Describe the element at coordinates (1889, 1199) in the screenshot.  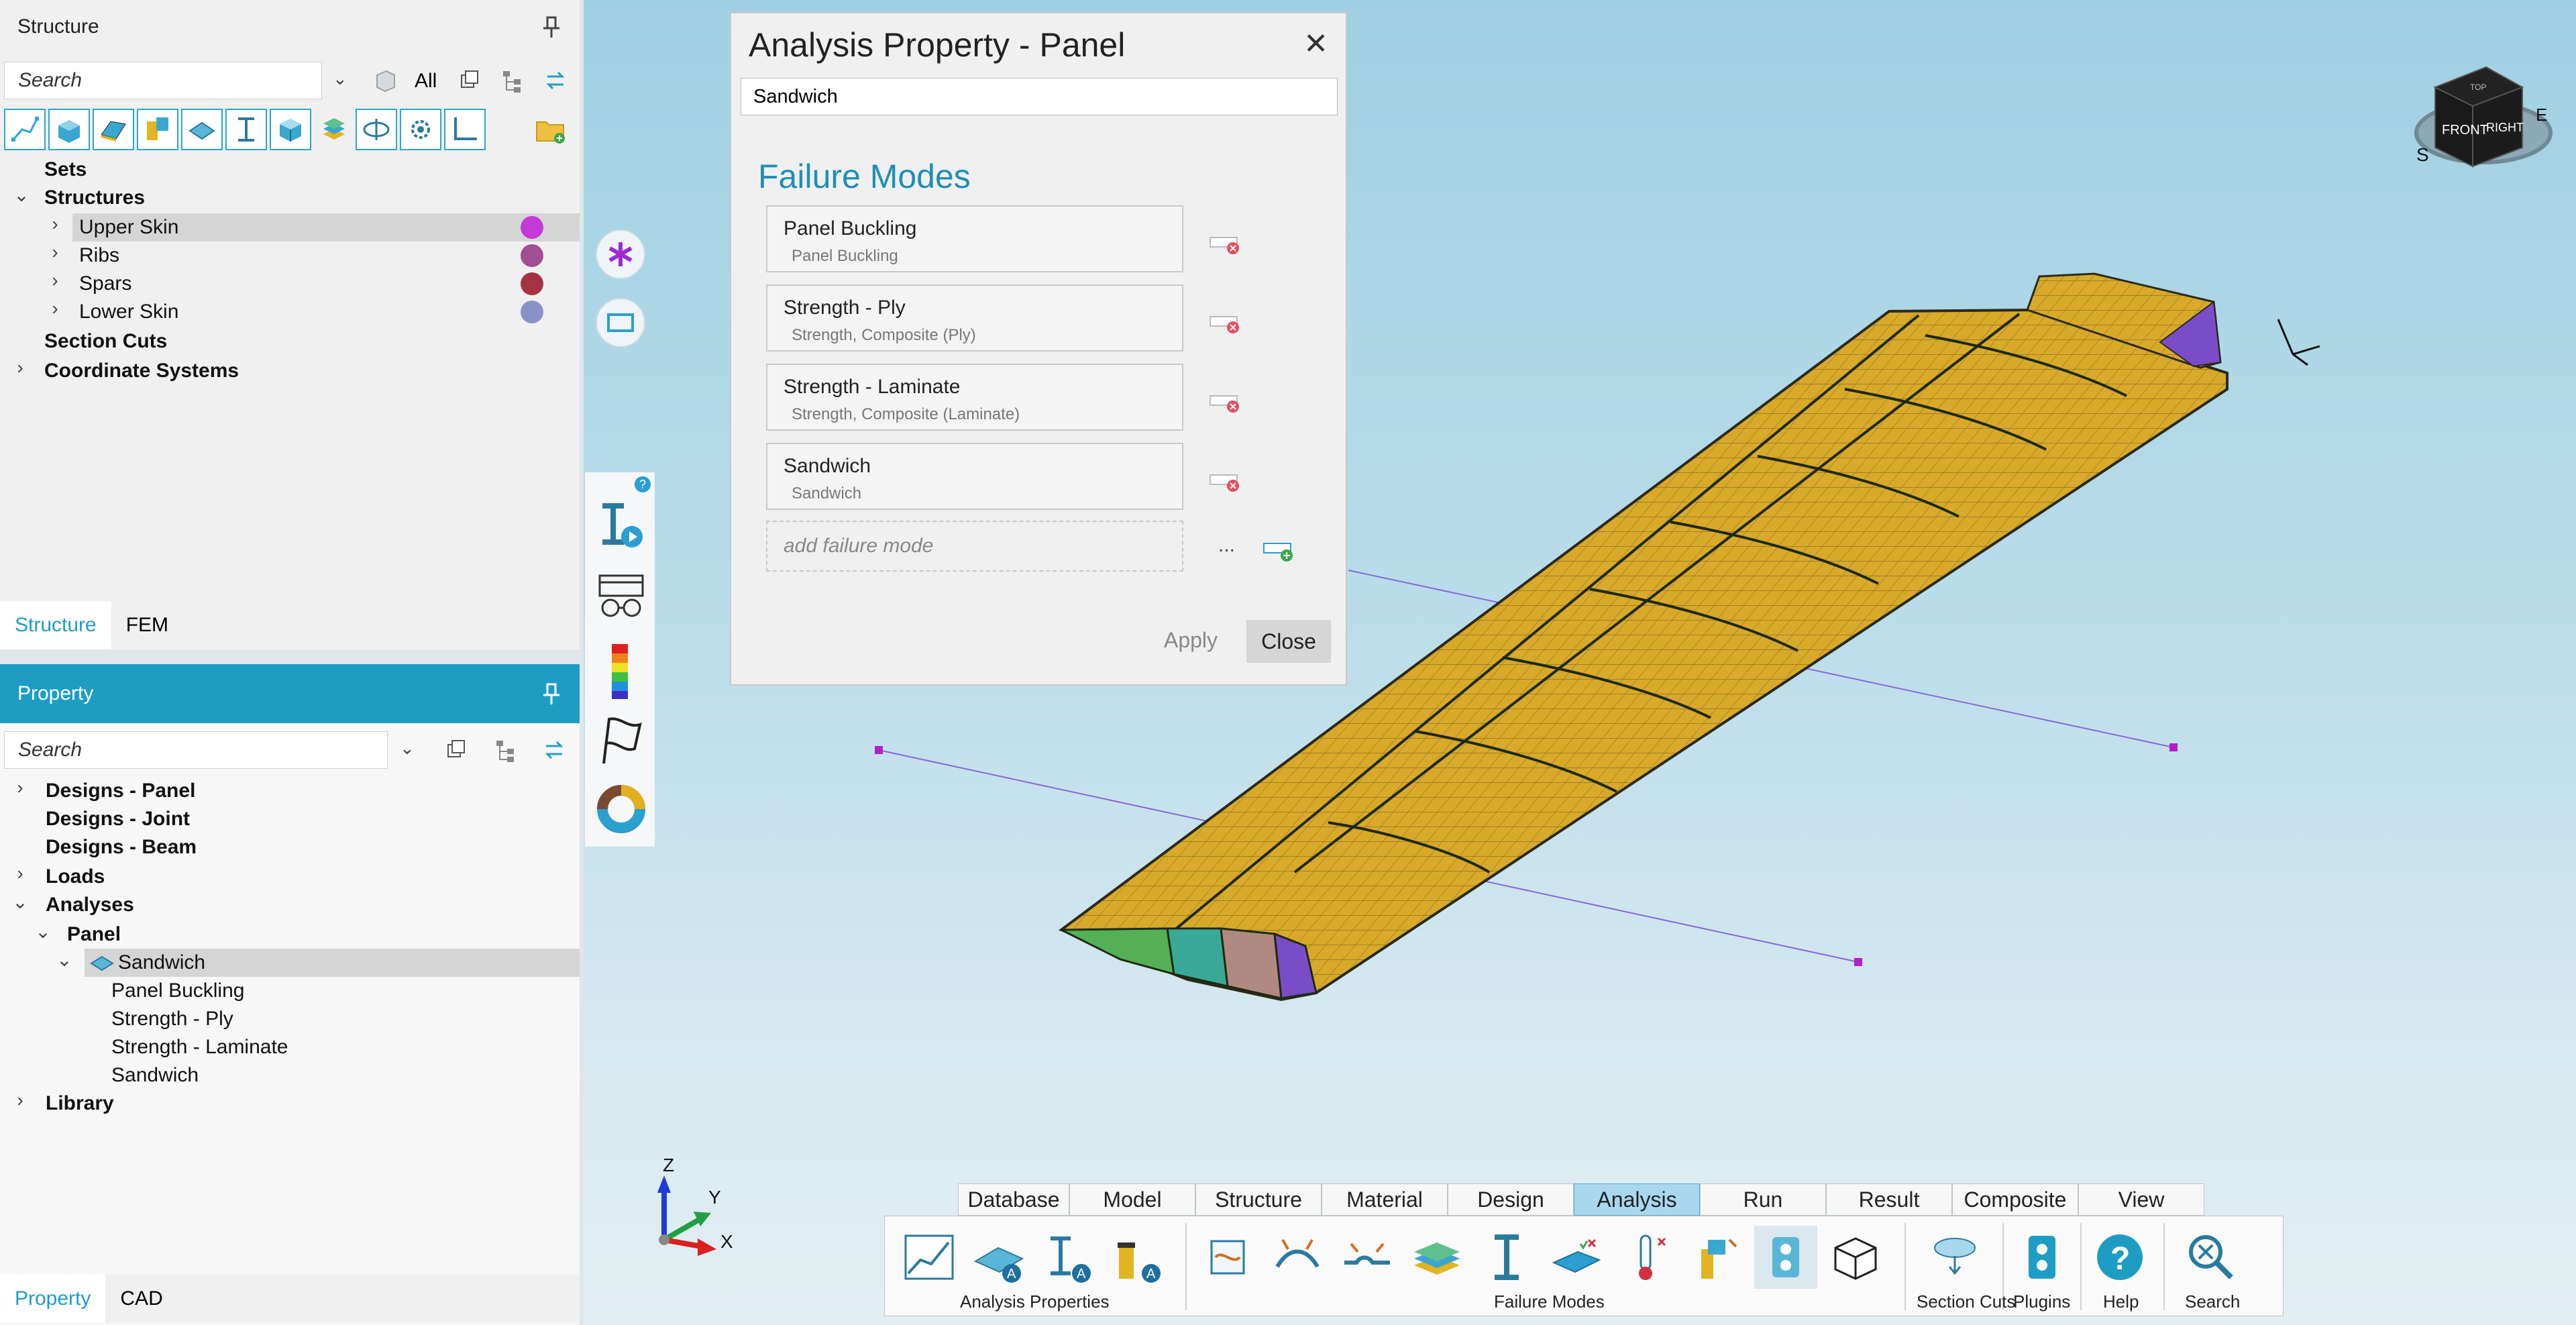
I see `tab-result: Result` at that location.